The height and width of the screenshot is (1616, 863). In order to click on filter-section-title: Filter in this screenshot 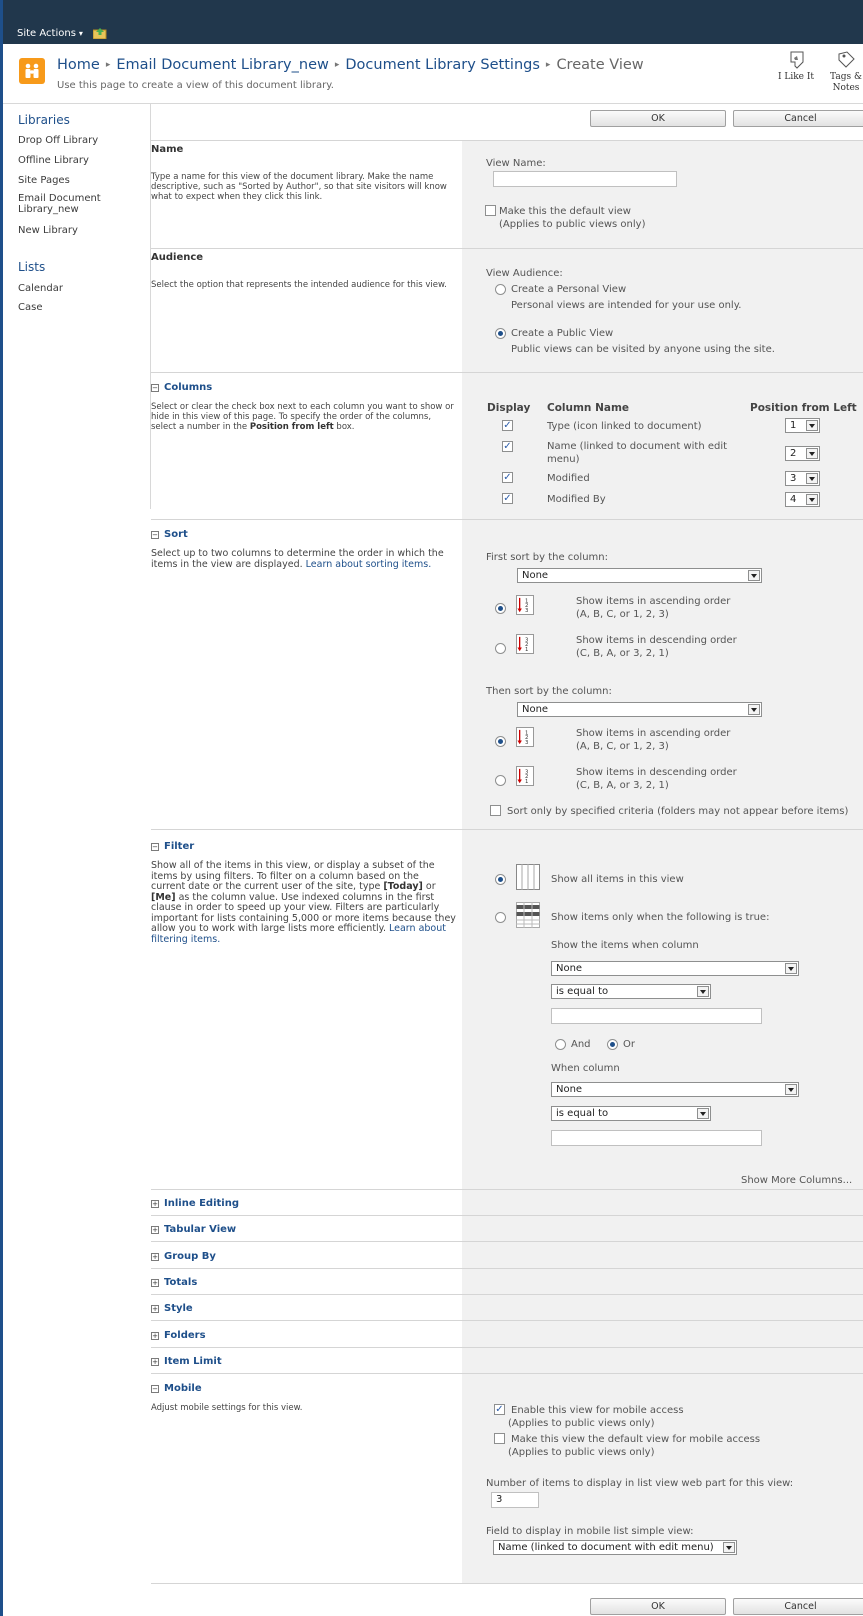, I will do `click(179, 846)`.